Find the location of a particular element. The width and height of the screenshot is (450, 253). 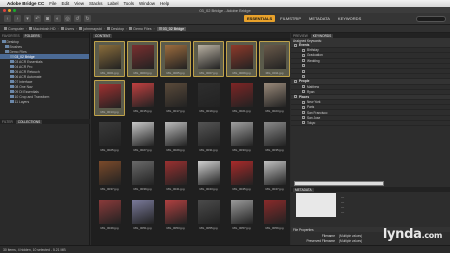

thumbnail-item: MG_0013.jpg is located at coordinates (109, 98).